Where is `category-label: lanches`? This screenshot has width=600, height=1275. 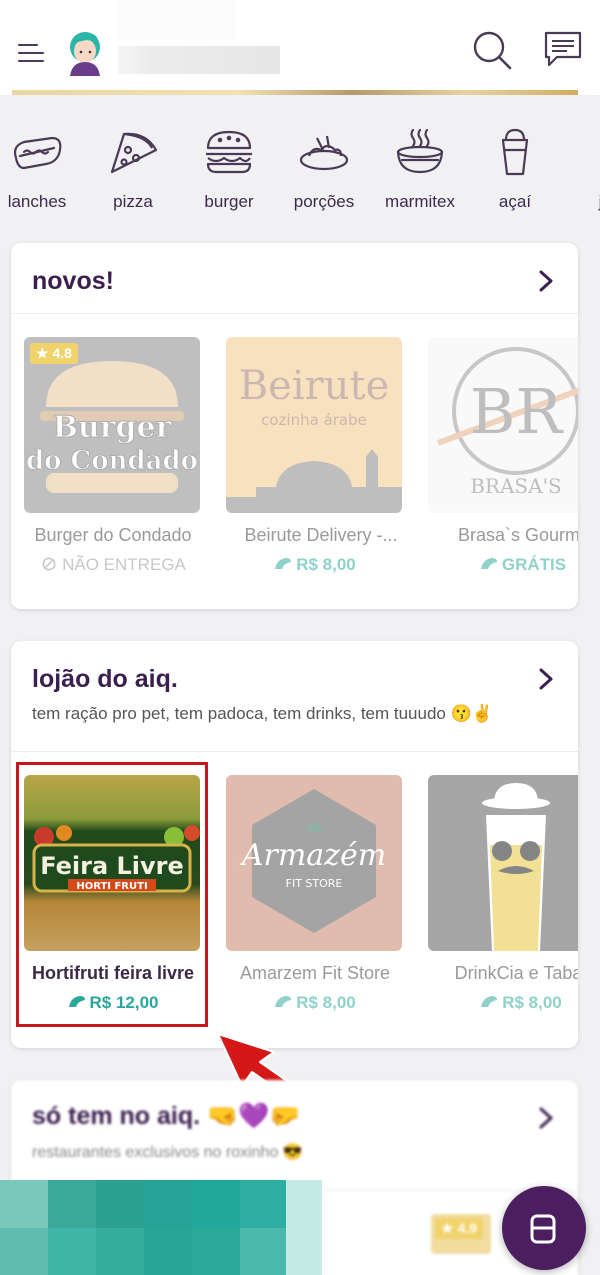
category-label: lanches is located at coordinates (37, 201).